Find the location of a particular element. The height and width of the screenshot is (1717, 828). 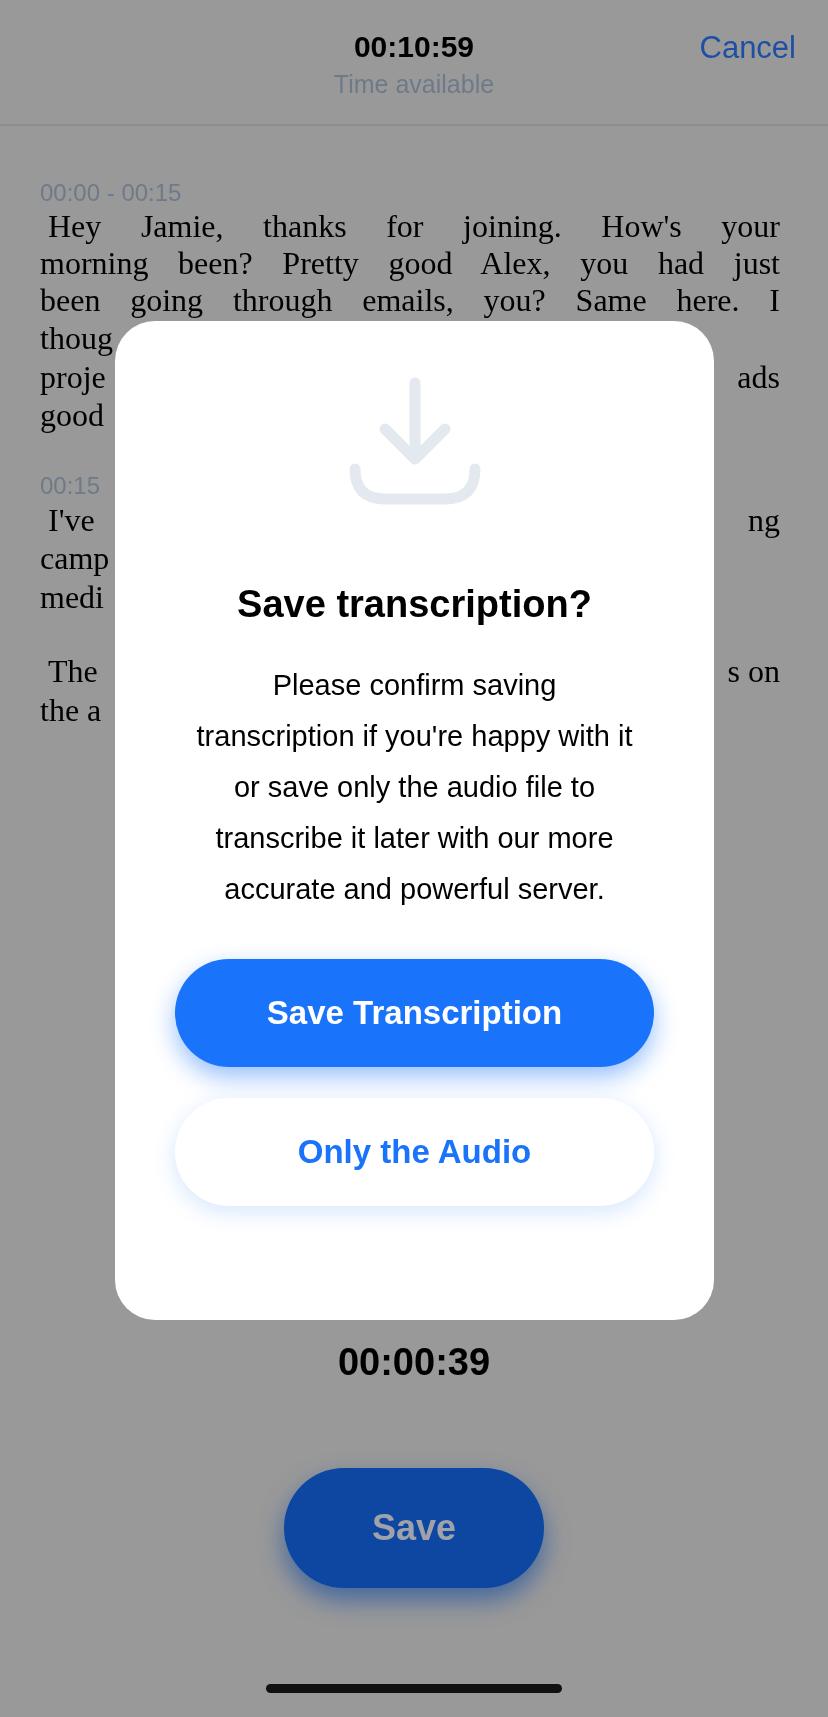

time-available: 00:10:59 is located at coordinates (414, 47).